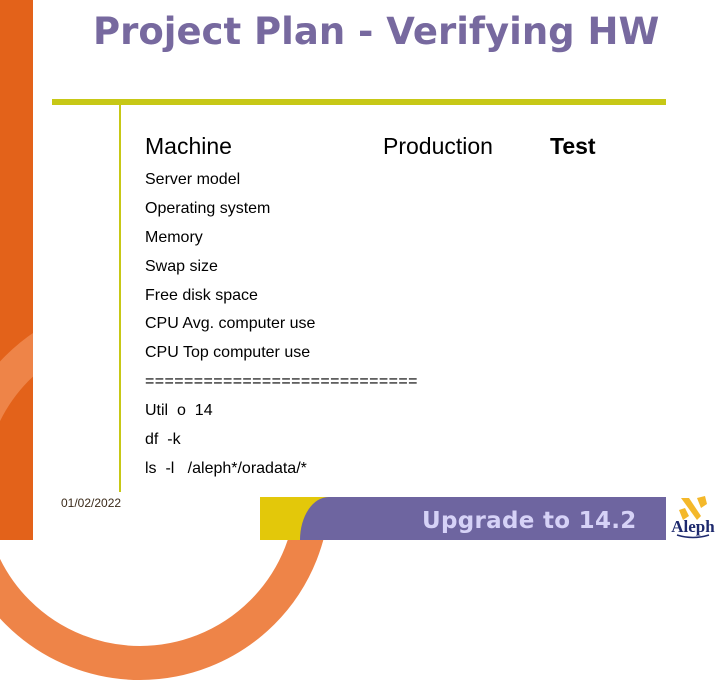 This screenshot has height=680, width=720. I want to click on list-item: CPU Avg. computer use, so click(230, 324).